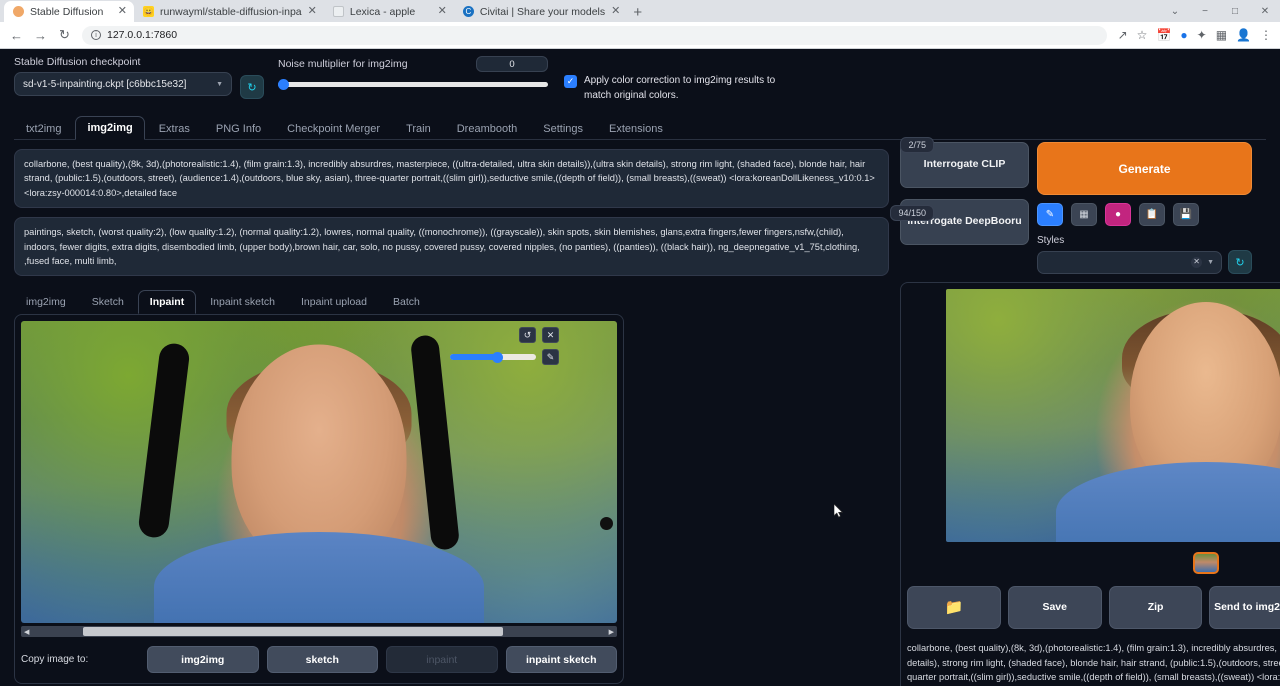  Describe the element at coordinates (1084, 214) in the screenshot. I see `dice-icon: ▦` at that location.